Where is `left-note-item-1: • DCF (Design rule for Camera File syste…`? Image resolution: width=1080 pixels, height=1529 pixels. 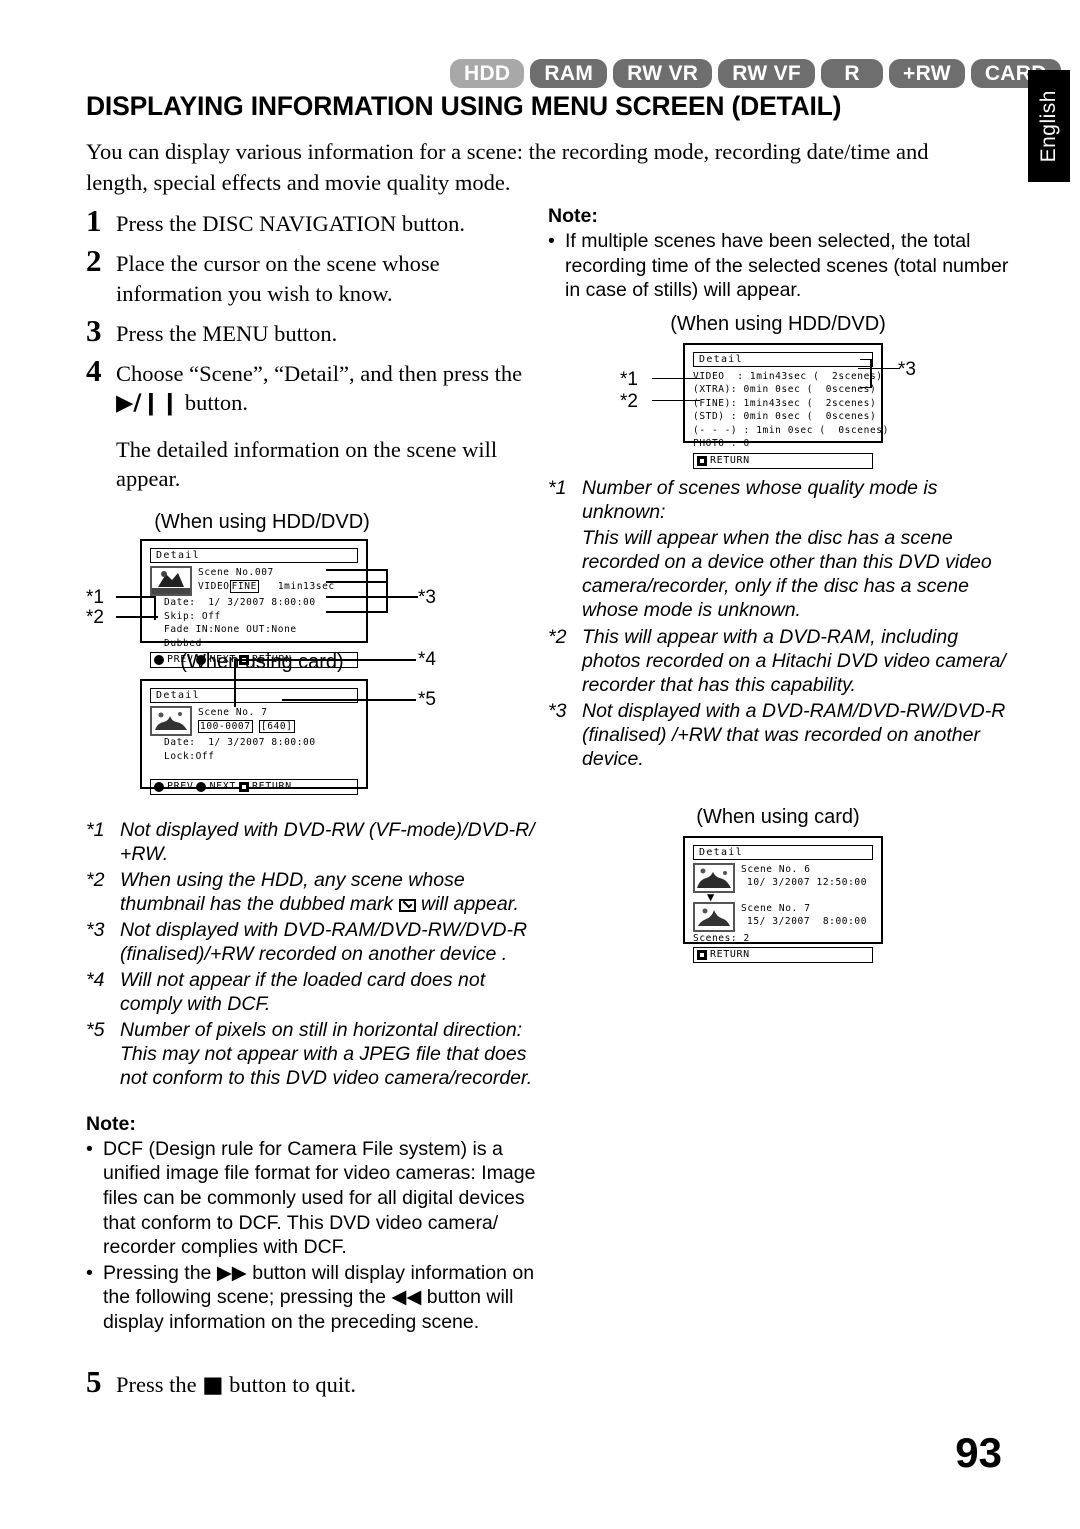
left-note-item-1: • DCF (Design rule for Camera File syste… is located at coordinates (311, 1198).